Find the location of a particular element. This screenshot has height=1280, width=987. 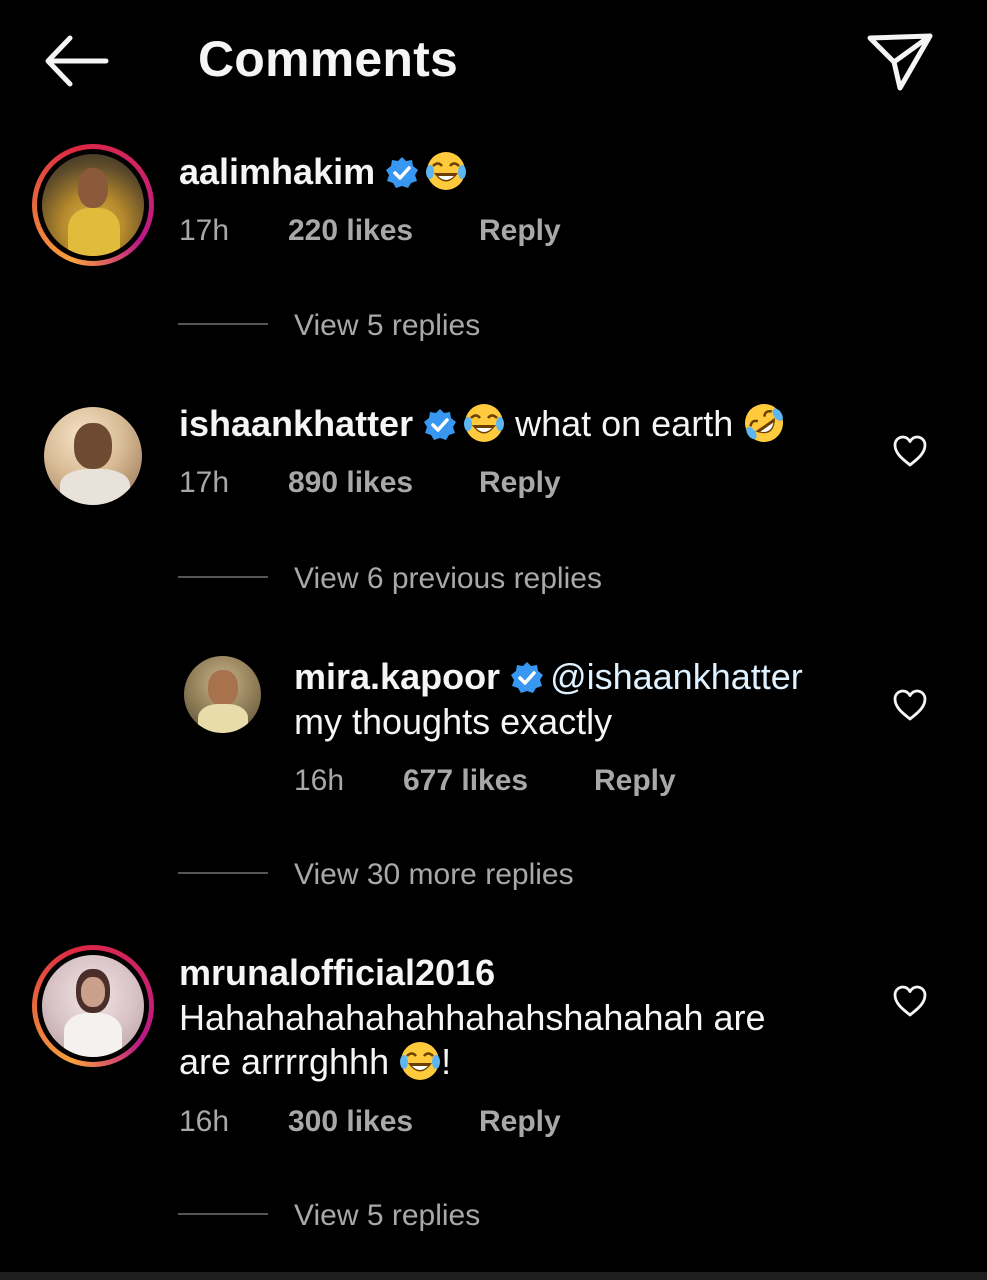

rolling-on-floor-laughing-emoji-icon is located at coordinates (764, 423).